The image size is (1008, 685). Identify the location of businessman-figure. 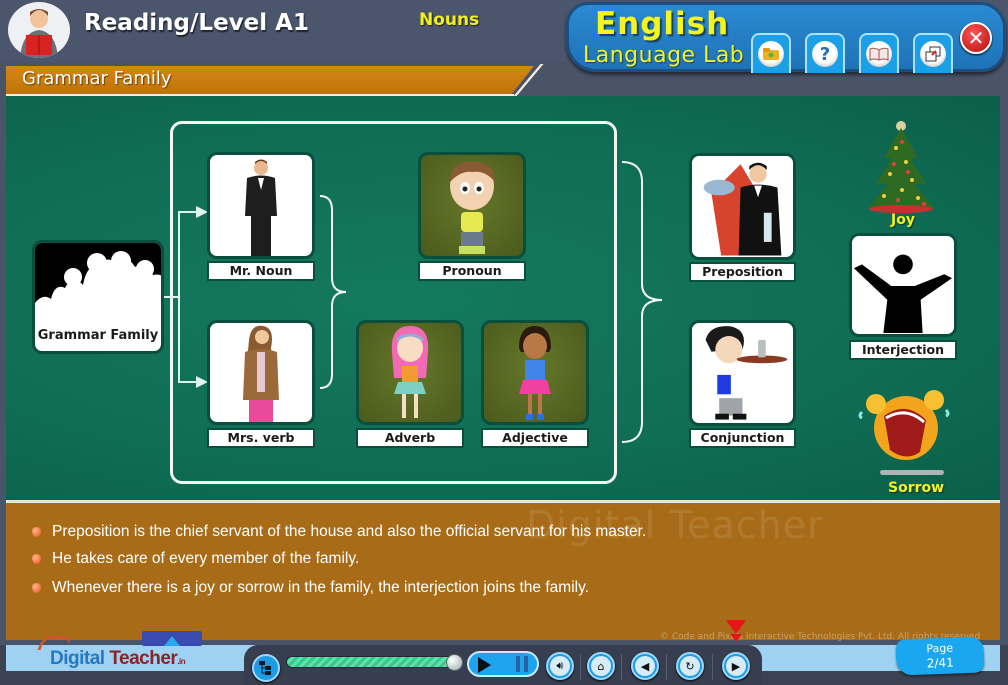
(261, 207).